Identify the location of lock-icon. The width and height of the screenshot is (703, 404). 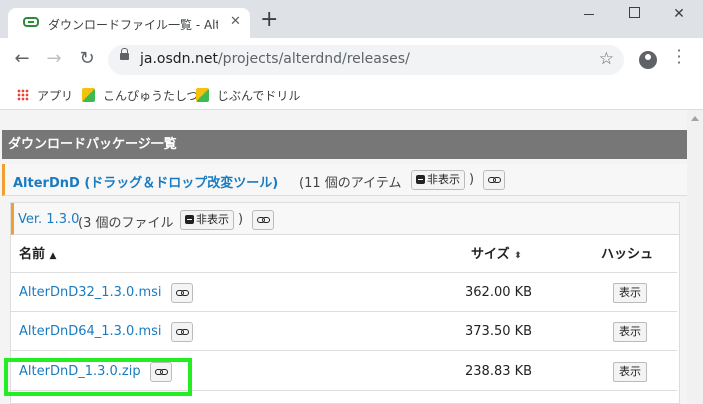
(124, 54).